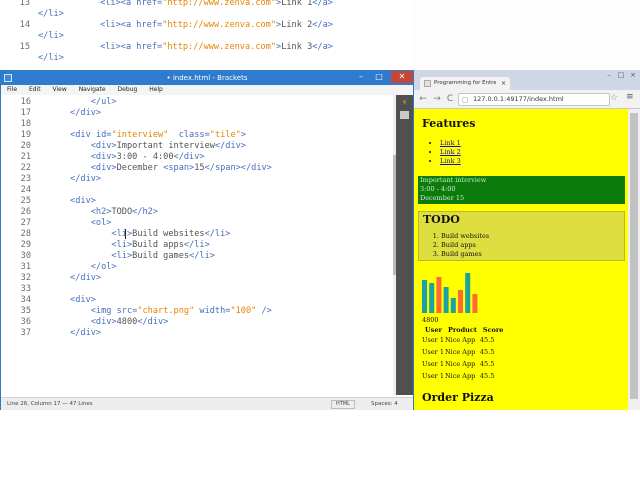  I want to click on bottom-desktop-area, so click(320, 445).